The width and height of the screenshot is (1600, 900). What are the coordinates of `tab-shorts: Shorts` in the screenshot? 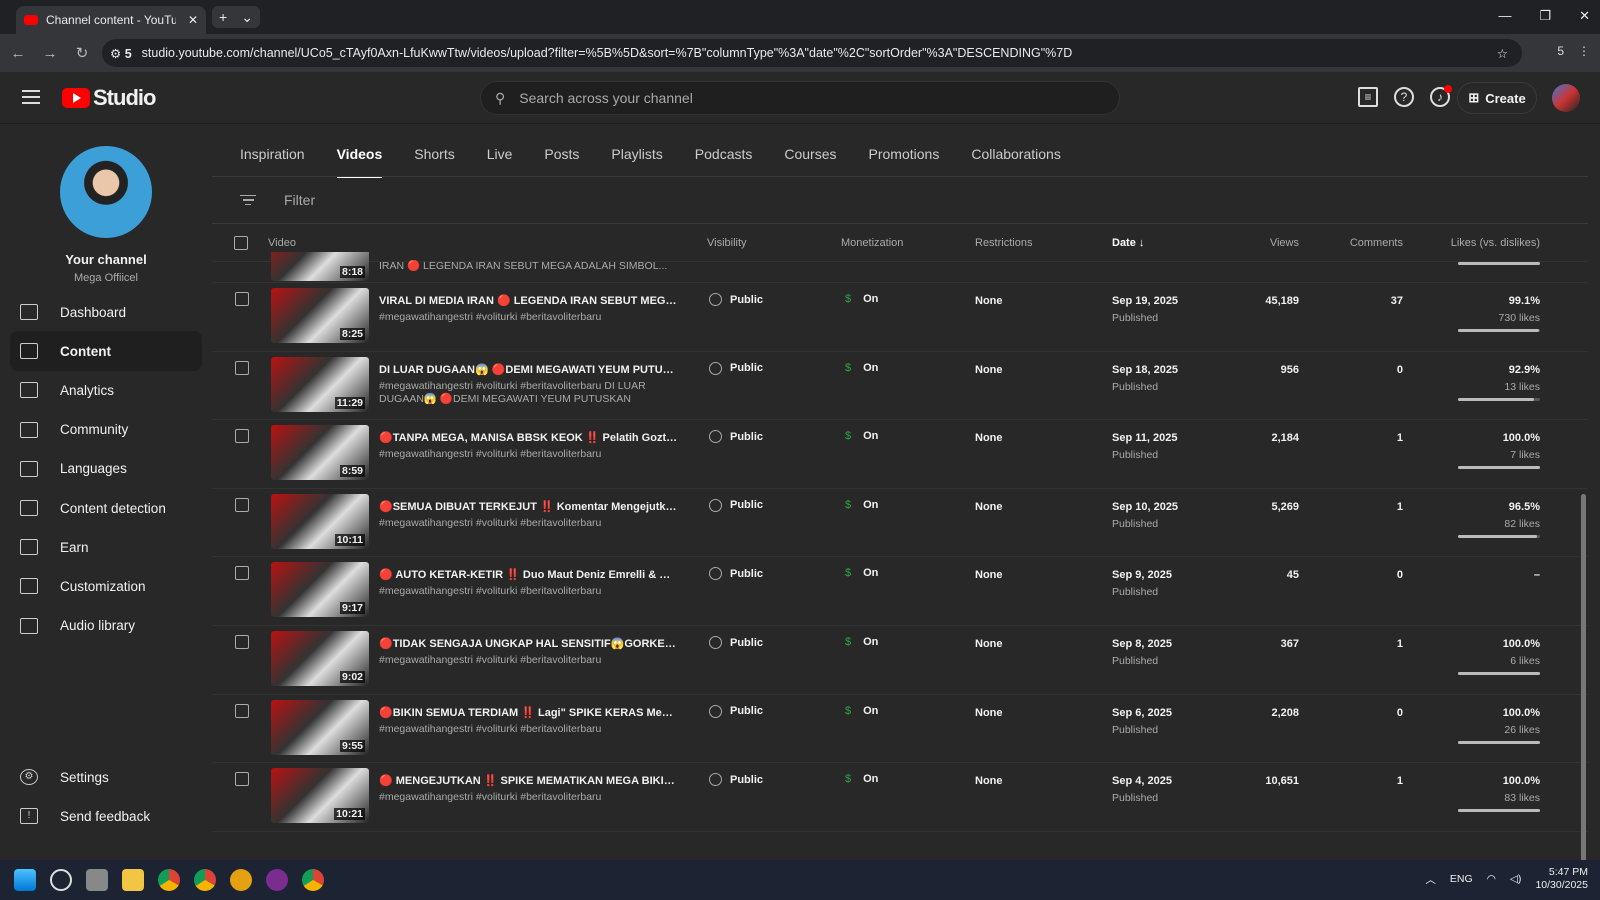 It's located at (434, 162).